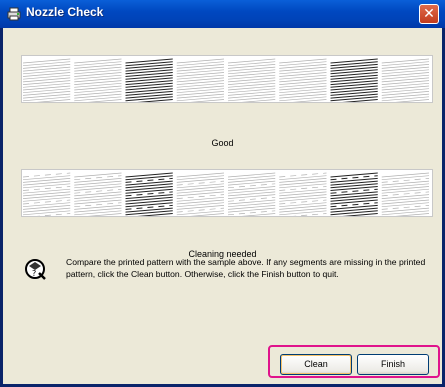 This screenshot has height=387, width=445. I want to click on clean-button: Clean, so click(316, 364).